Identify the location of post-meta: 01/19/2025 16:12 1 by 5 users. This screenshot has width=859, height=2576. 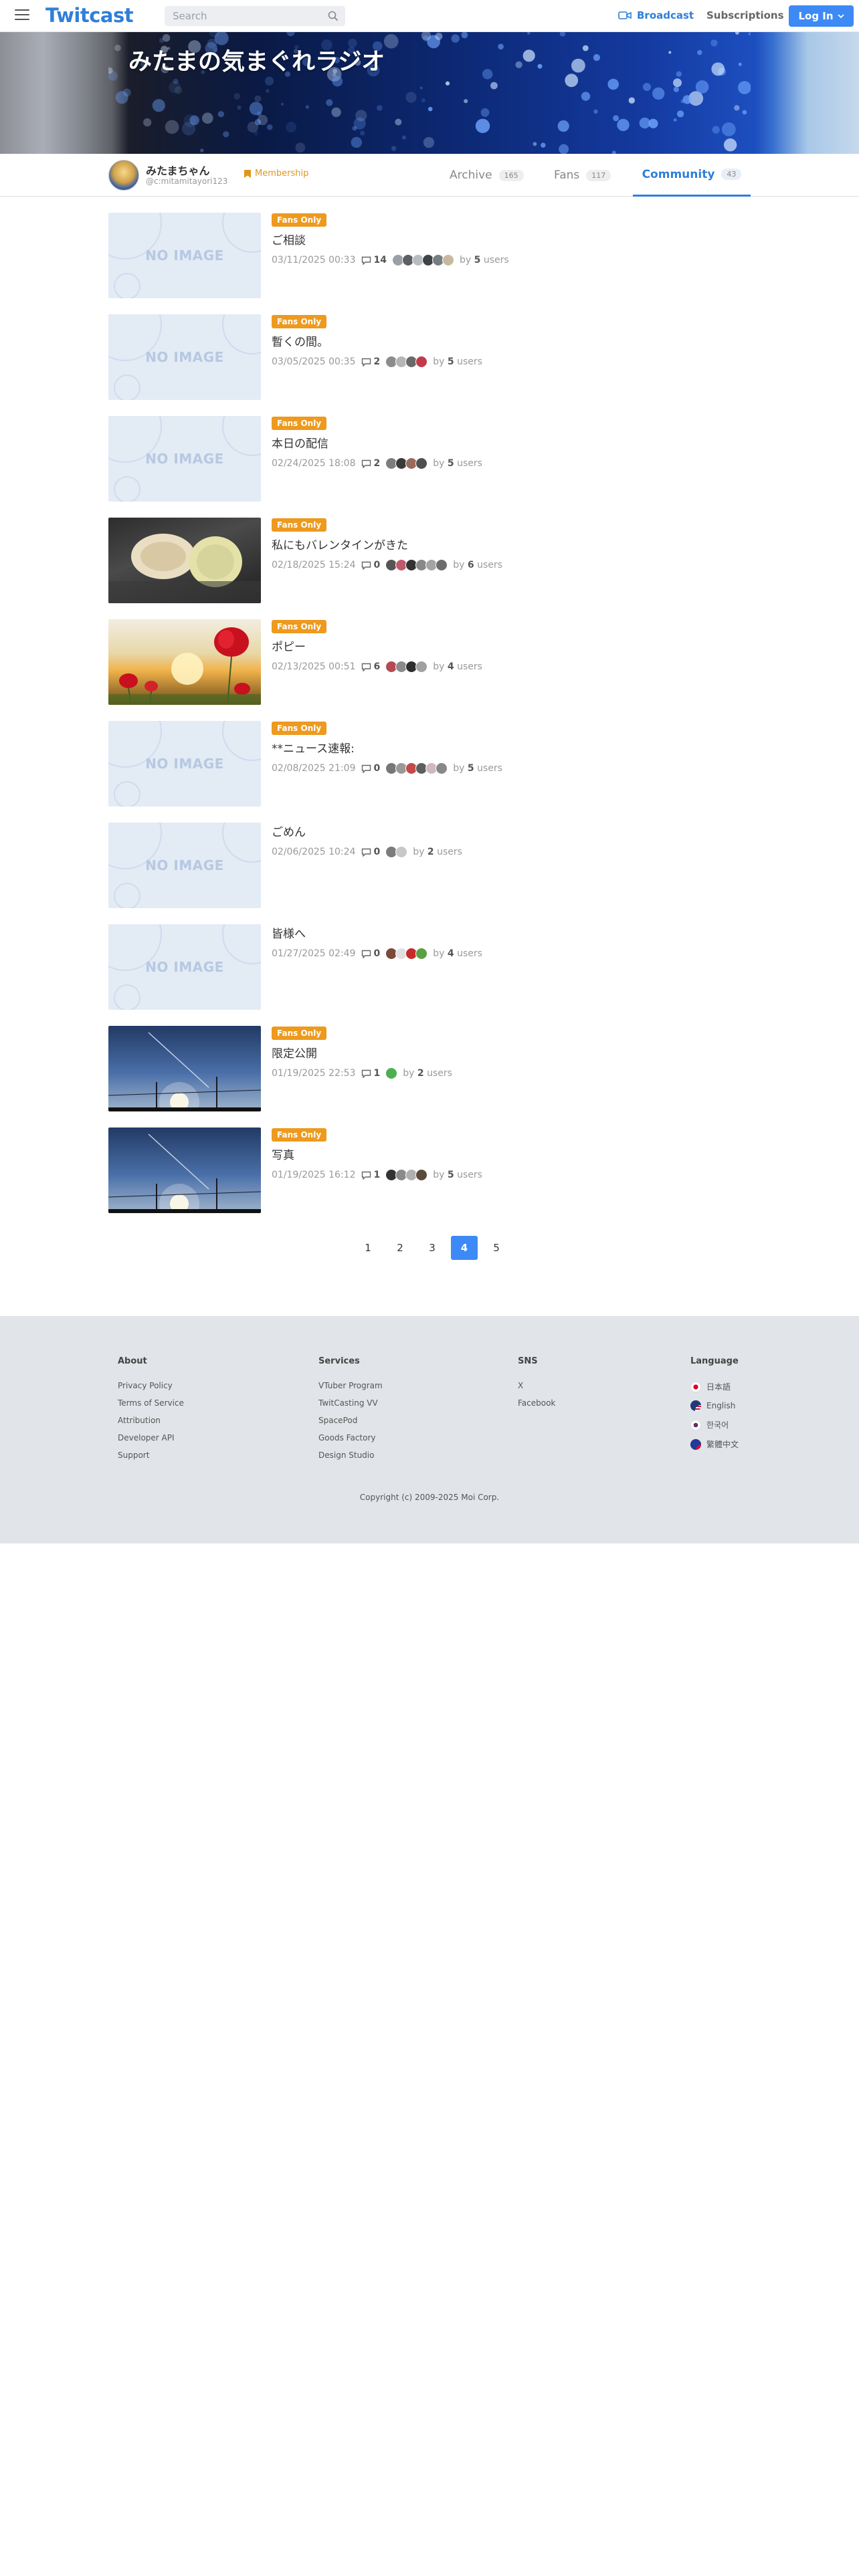
(377, 1175).